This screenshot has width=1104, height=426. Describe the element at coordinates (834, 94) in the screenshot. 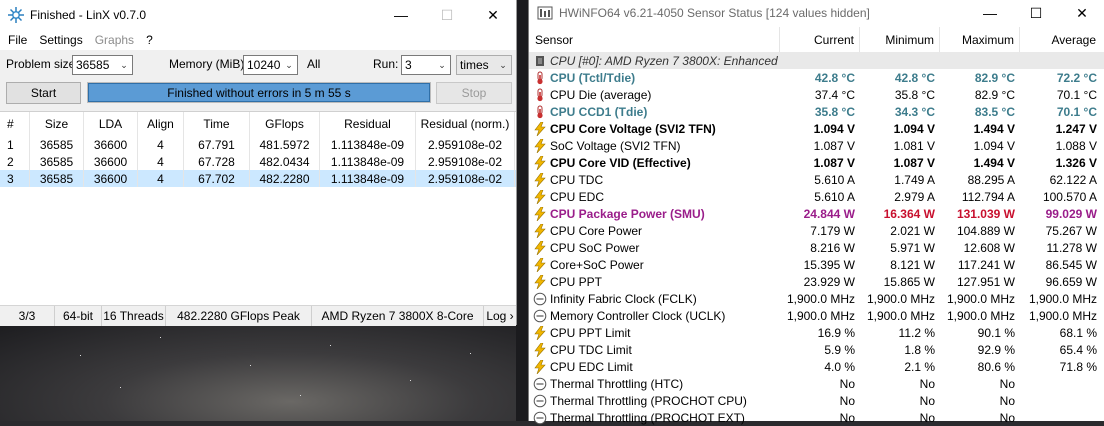

I see `value-current: 37.4 °C` at that location.